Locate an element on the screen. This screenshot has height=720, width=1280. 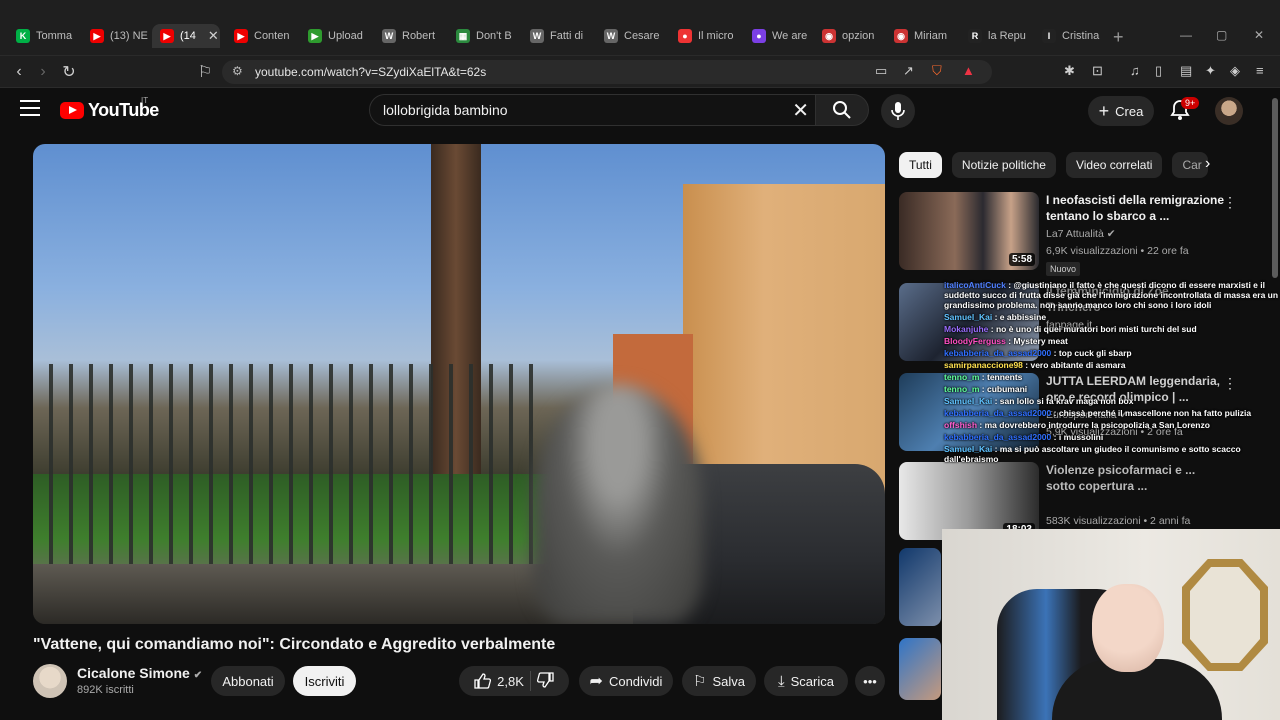
browser-tab: W Fatti di is located at coordinates (558, 36).